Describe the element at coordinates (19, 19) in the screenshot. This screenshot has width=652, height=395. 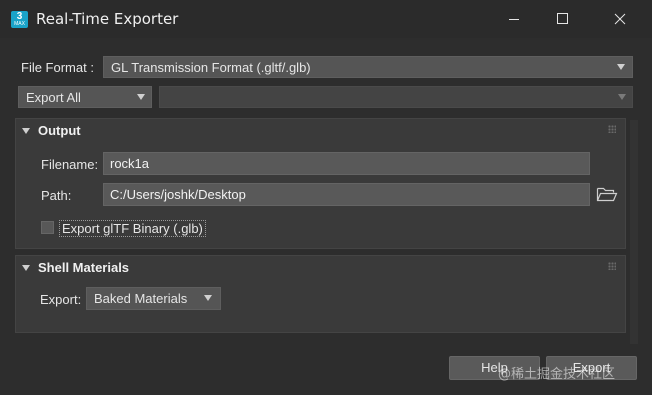
I see `app-icon: 3 MAX` at that location.